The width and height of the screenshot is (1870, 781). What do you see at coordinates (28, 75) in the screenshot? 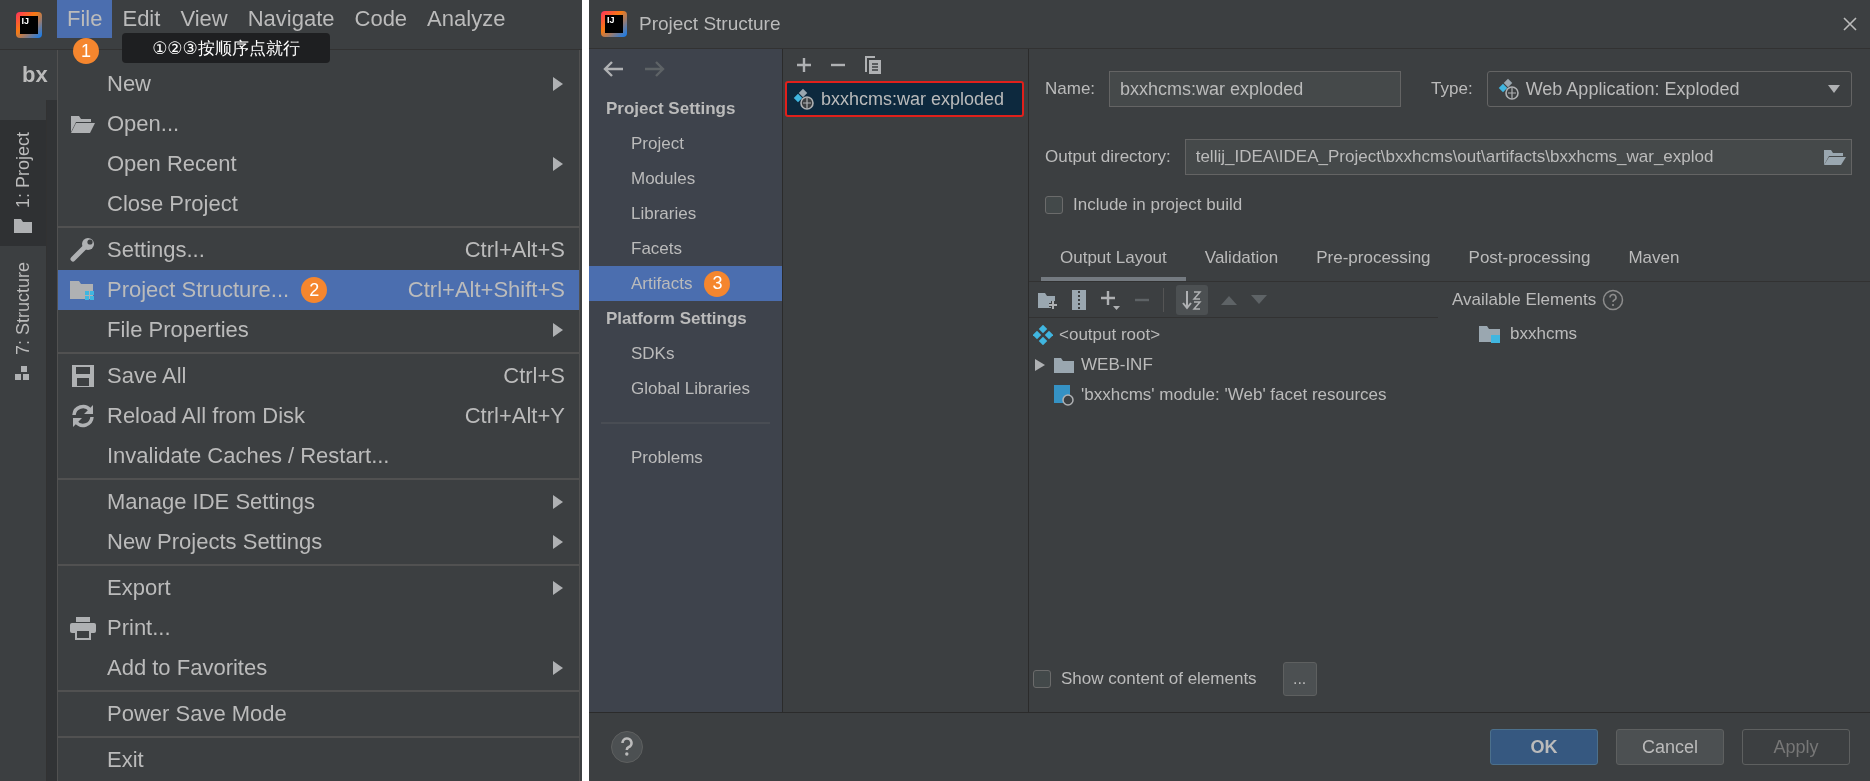
I see `editor-tab: bx` at bounding box center [28, 75].